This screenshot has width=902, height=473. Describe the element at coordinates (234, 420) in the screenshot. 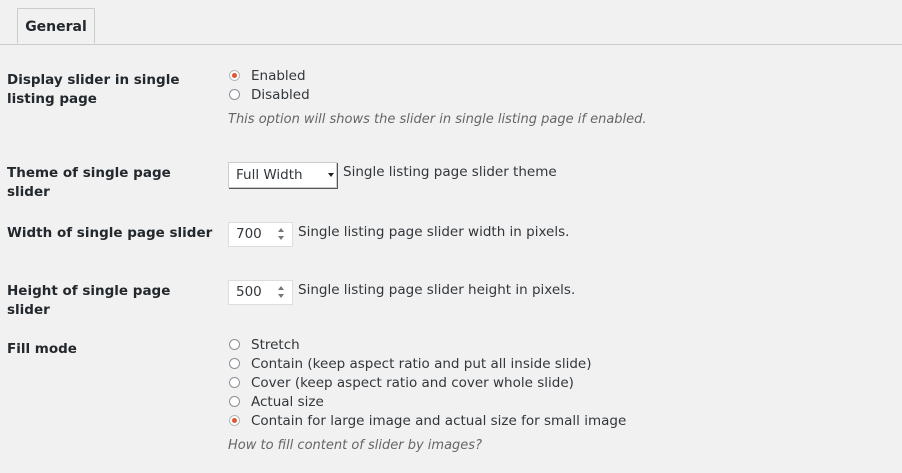

I see `radio-button-contain-large` at that location.